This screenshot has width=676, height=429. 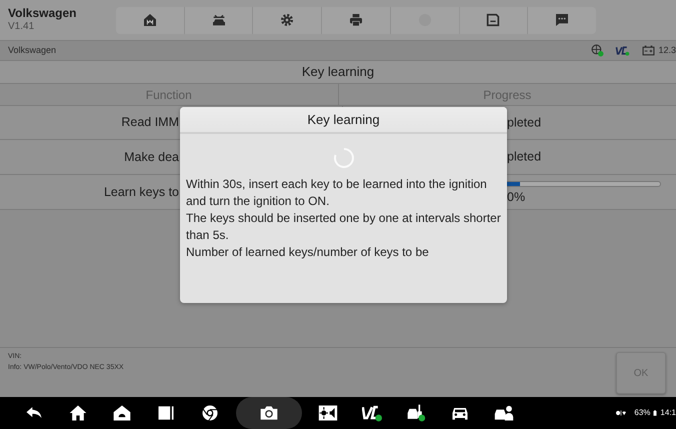 I want to click on car-person-icon, so click(x=504, y=413).